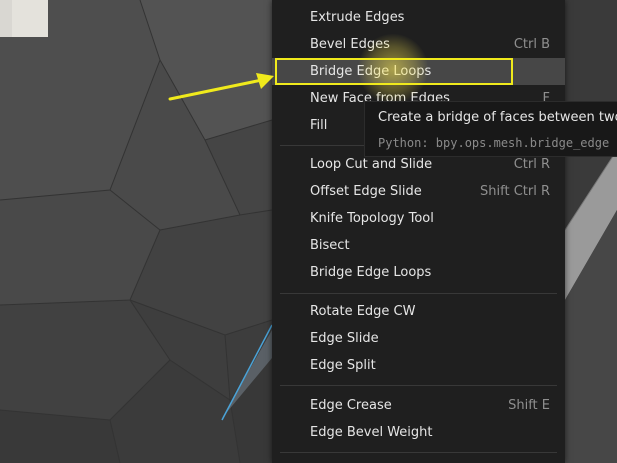 This screenshot has height=463, width=617. What do you see at coordinates (418, 245) in the screenshot?
I see `menu-item-bisect: Bisect` at bounding box center [418, 245].